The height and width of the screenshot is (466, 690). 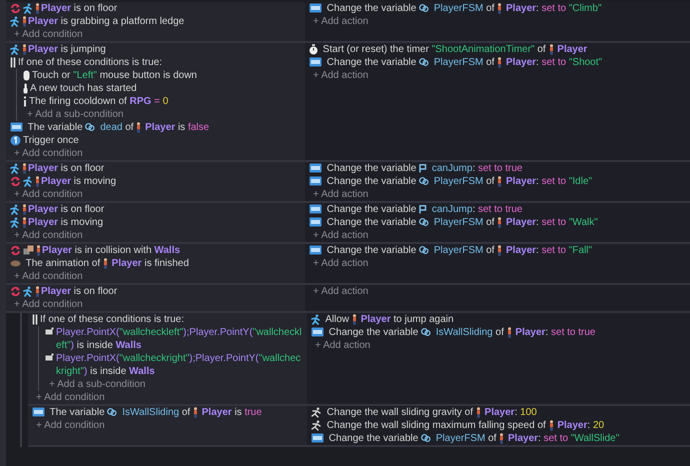 What do you see at coordinates (51, 140) in the screenshot?
I see `condition-text: Trigger once` at bounding box center [51, 140].